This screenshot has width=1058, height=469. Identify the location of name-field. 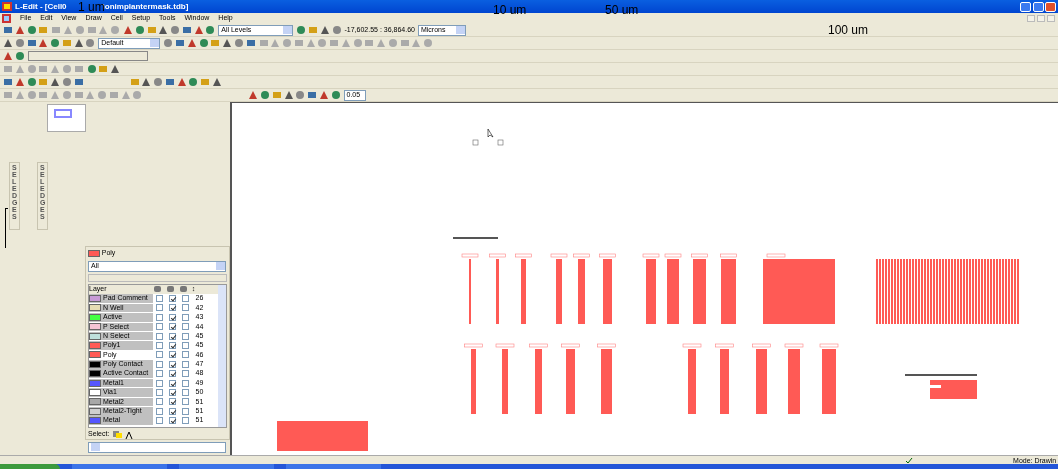
(87, 56).